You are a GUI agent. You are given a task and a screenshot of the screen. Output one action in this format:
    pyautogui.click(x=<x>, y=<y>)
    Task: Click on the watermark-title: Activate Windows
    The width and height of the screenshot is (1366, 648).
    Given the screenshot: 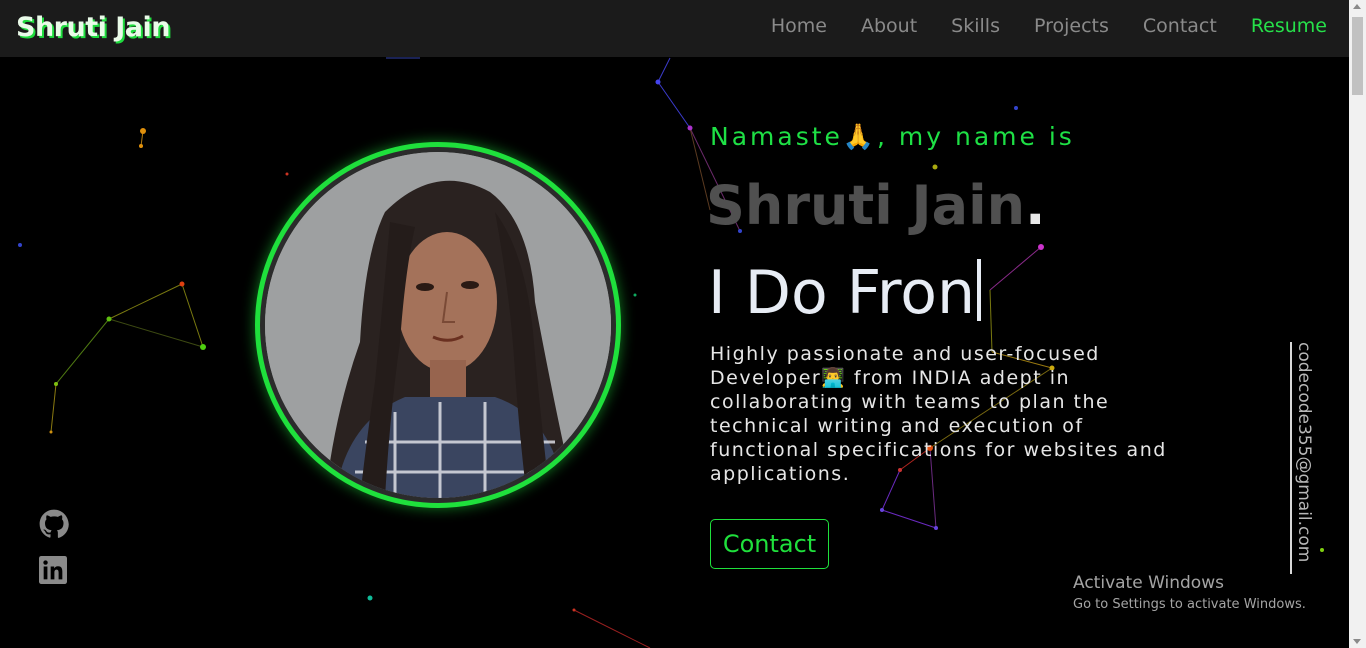 What is the action you would take?
    pyautogui.click(x=1148, y=583)
    